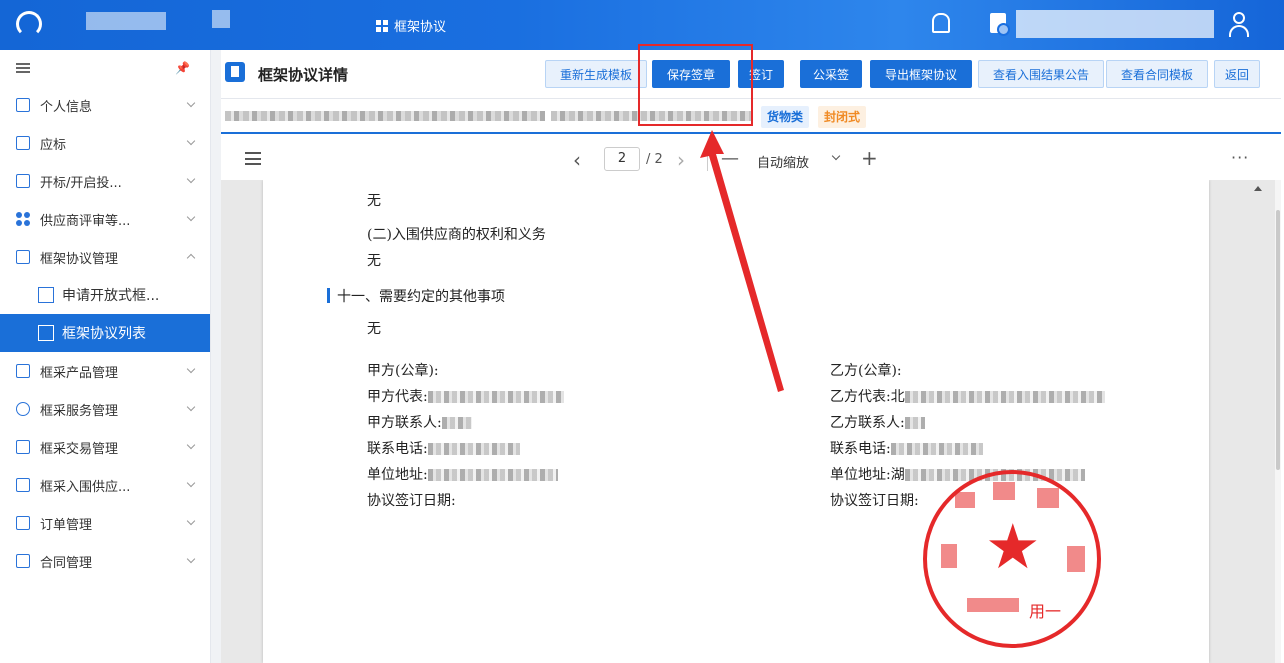 Image resolution: width=1284 pixels, height=663 pixels. What do you see at coordinates (105, 105) in the screenshot?
I see `sidebar-item-profile: 个人信息` at bounding box center [105, 105].